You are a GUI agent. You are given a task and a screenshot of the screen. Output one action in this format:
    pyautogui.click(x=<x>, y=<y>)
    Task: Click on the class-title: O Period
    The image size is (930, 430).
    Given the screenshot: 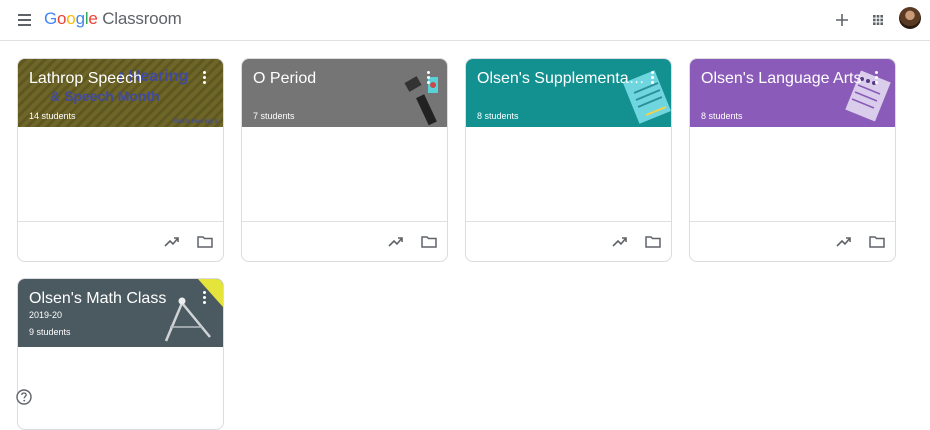 What is the action you would take?
    pyautogui.click(x=338, y=79)
    